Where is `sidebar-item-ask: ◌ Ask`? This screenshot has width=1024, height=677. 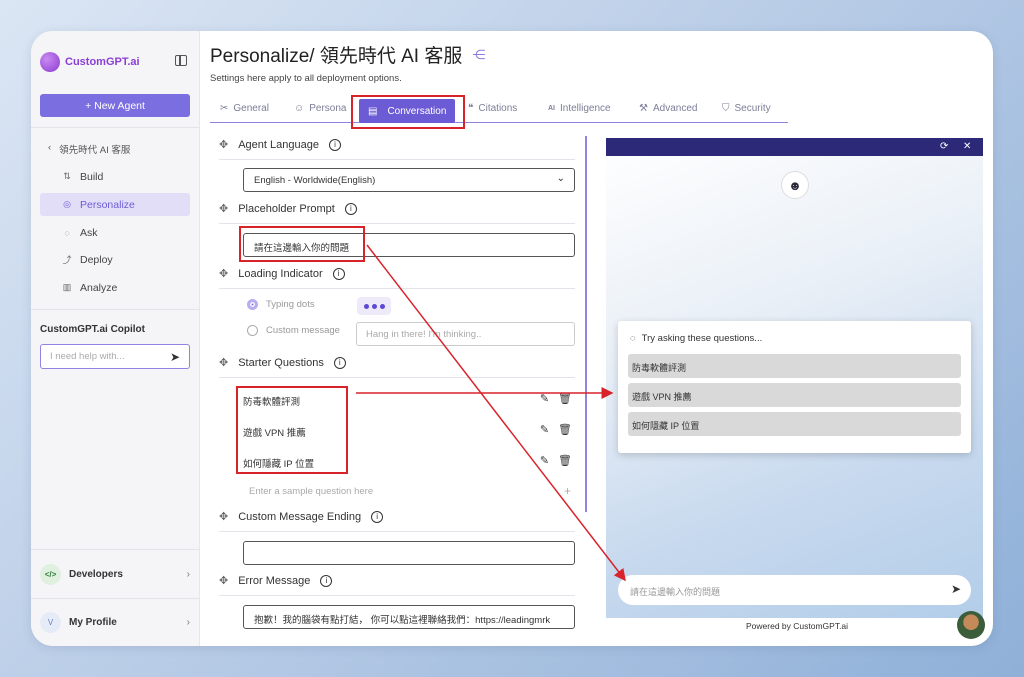
sidebar-item-ask: ◌ Ask is located at coordinates (115, 232).